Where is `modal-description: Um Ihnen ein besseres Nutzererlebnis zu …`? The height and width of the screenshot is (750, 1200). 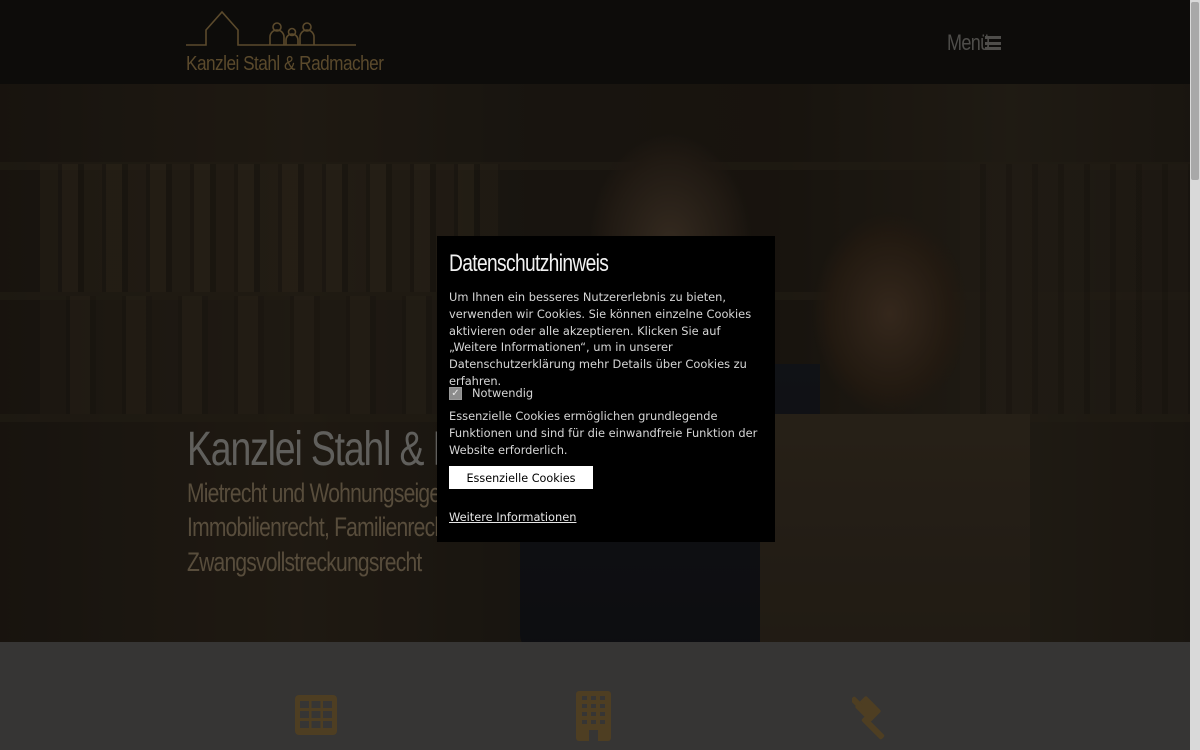 modal-description: Um Ihnen ein besseres Nutzererlebnis zu … is located at coordinates (600, 339).